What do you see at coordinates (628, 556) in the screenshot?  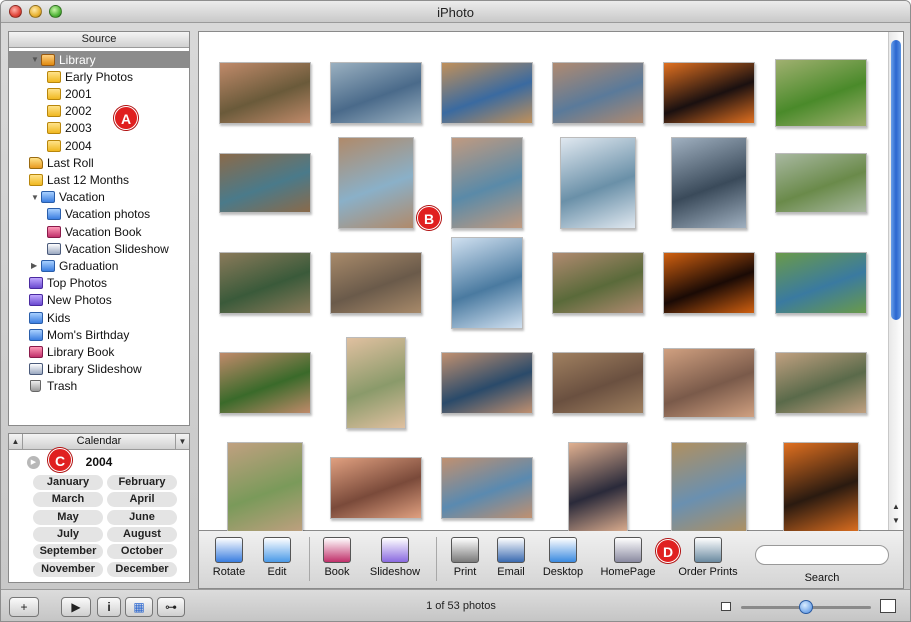 I see `toolbar-homepage-button: HomePage` at bounding box center [628, 556].